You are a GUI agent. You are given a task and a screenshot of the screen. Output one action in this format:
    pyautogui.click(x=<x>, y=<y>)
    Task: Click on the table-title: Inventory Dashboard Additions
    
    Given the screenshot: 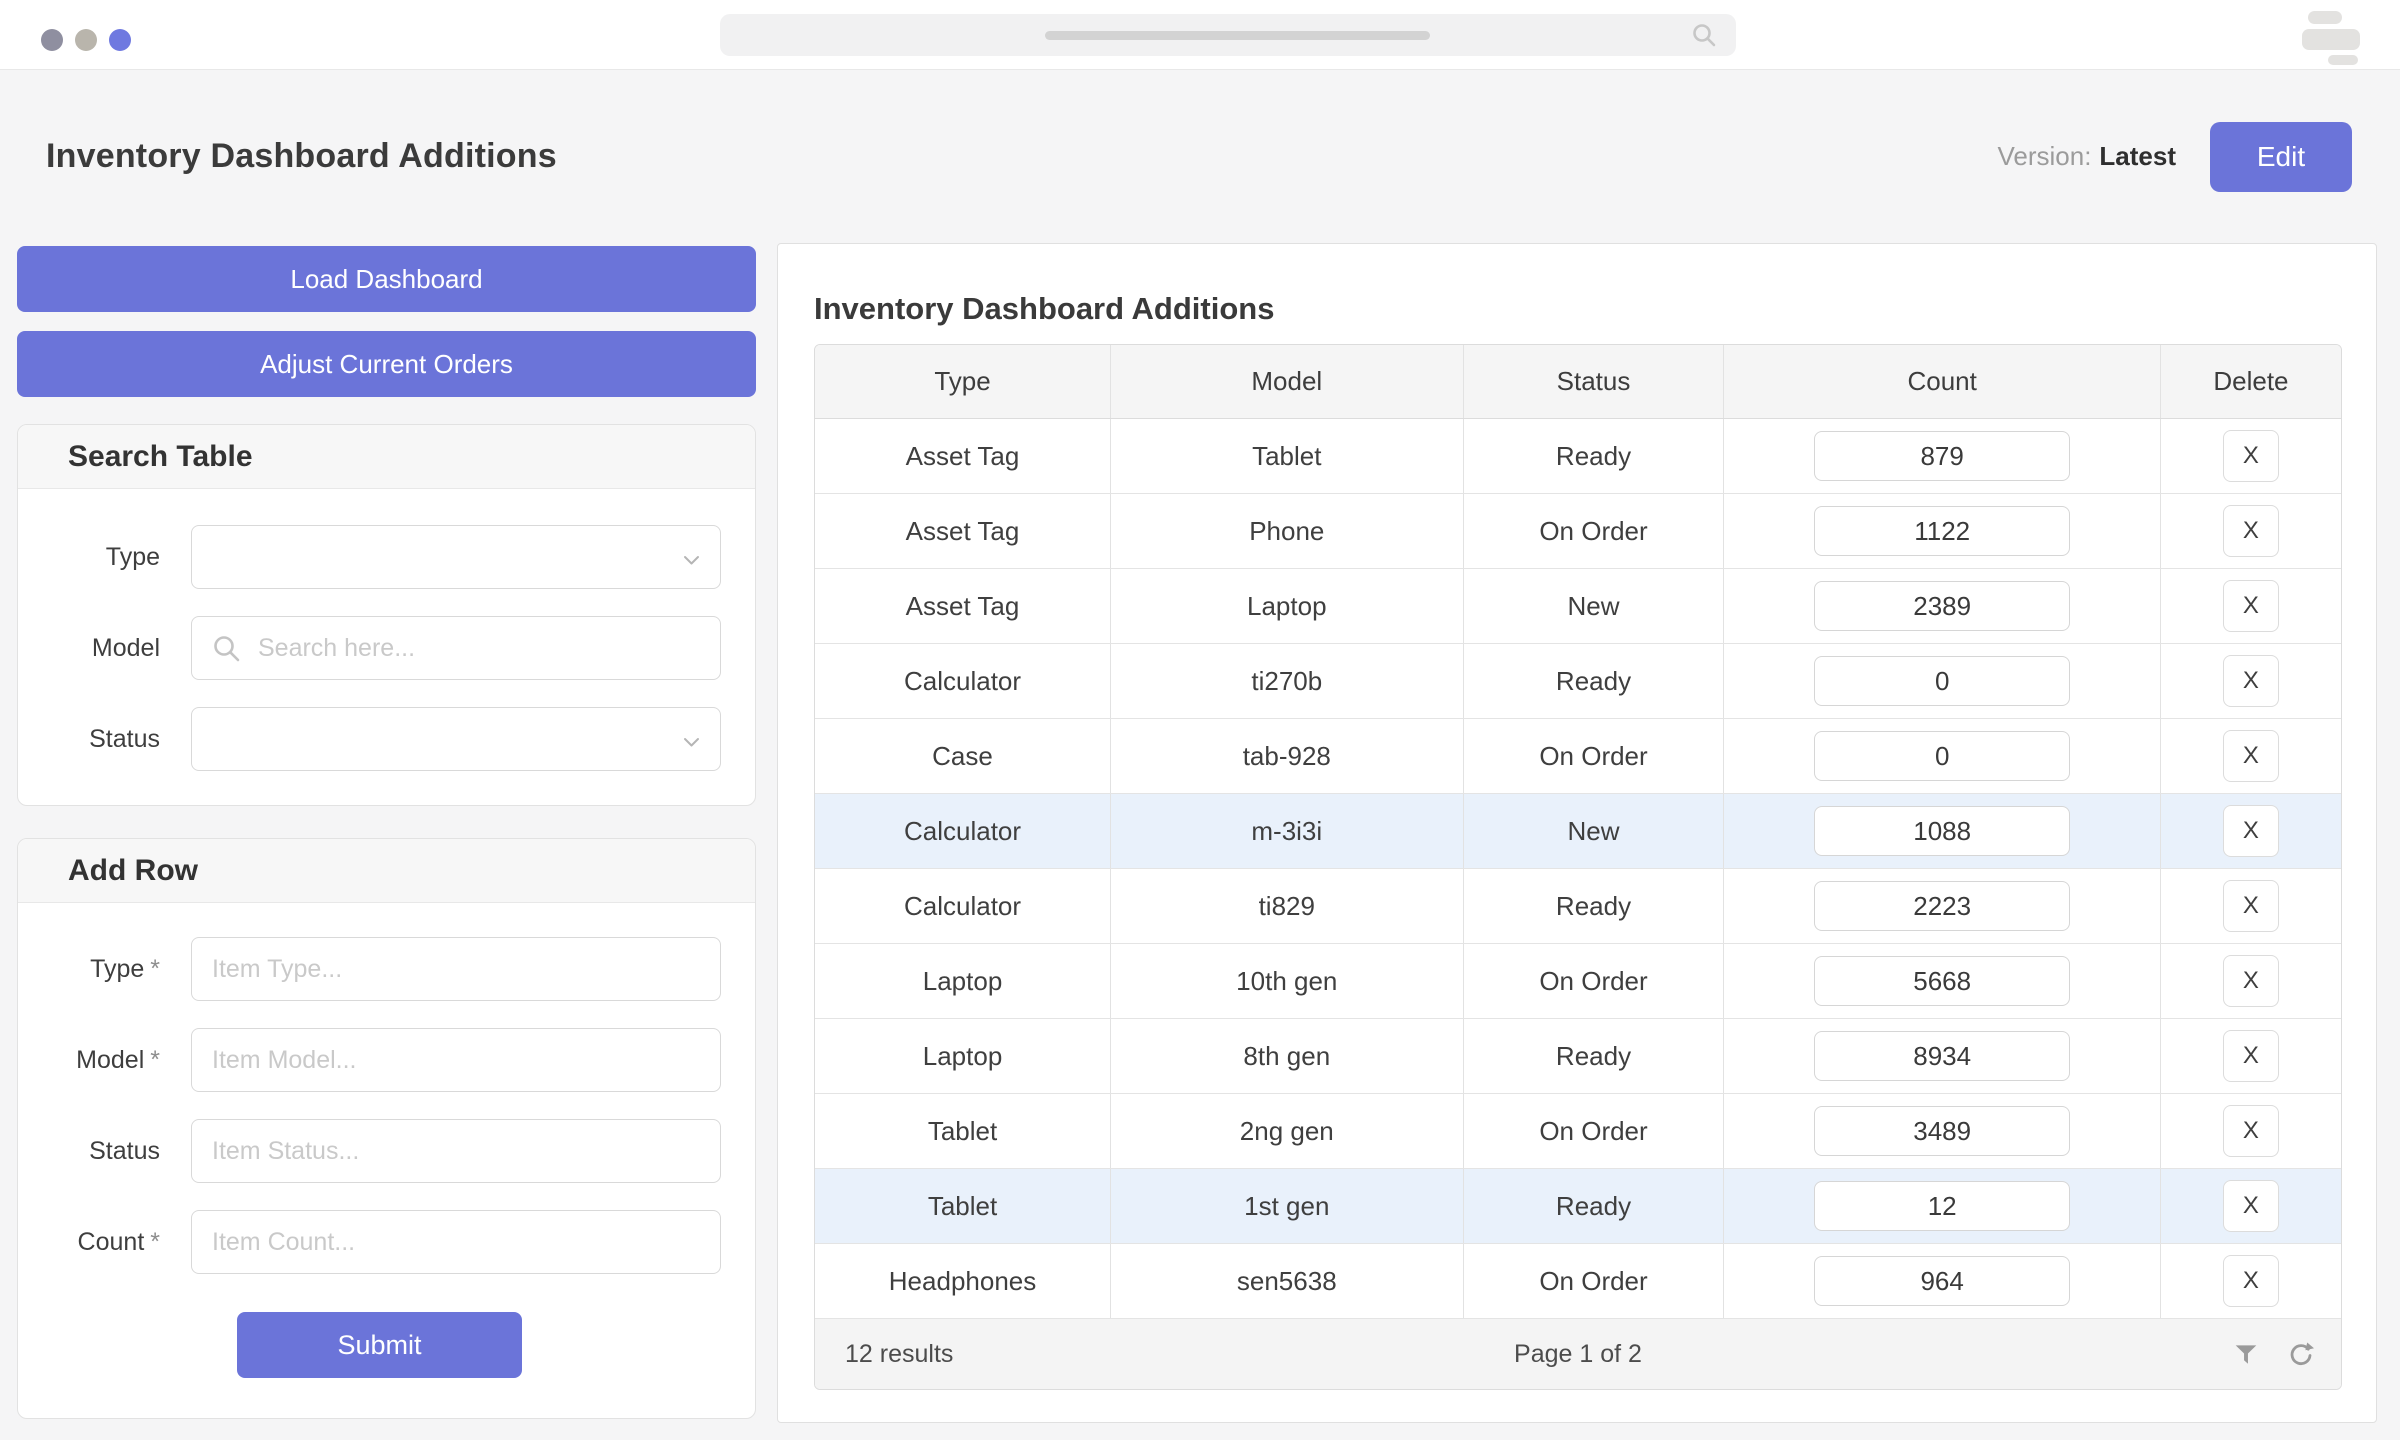 What is the action you would take?
    pyautogui.click(x=1044, y=308)
    